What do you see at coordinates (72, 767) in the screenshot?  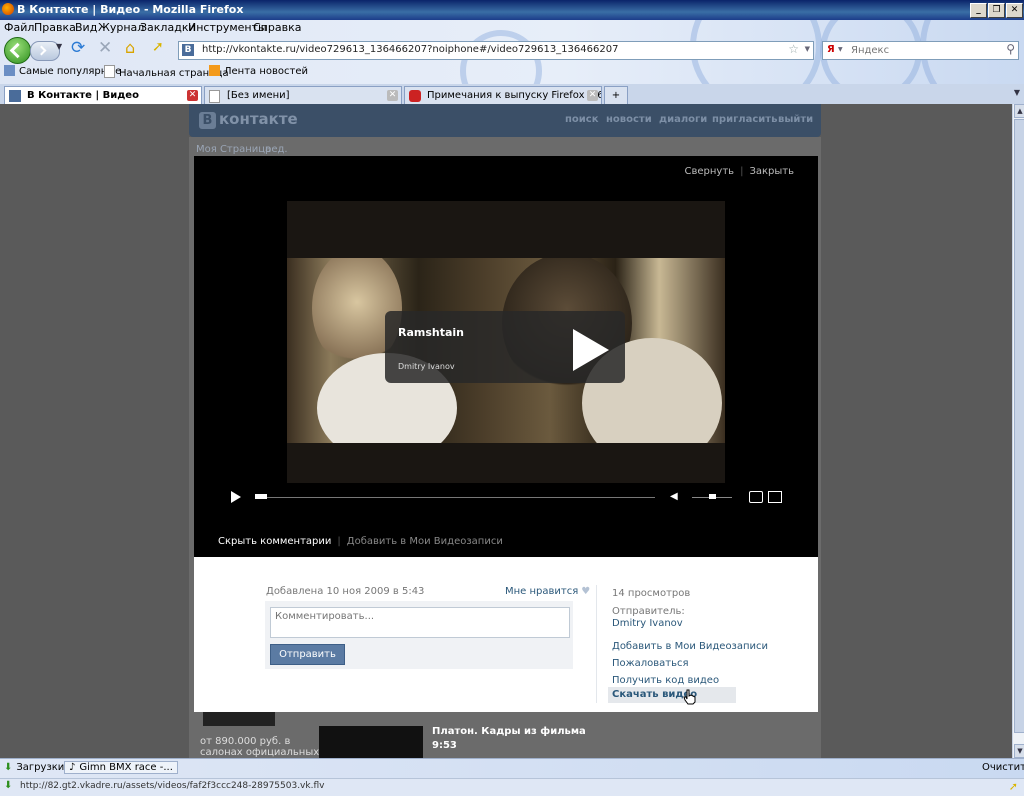 I see `music-file-icon: ♪` at bounding box center [72, 767].